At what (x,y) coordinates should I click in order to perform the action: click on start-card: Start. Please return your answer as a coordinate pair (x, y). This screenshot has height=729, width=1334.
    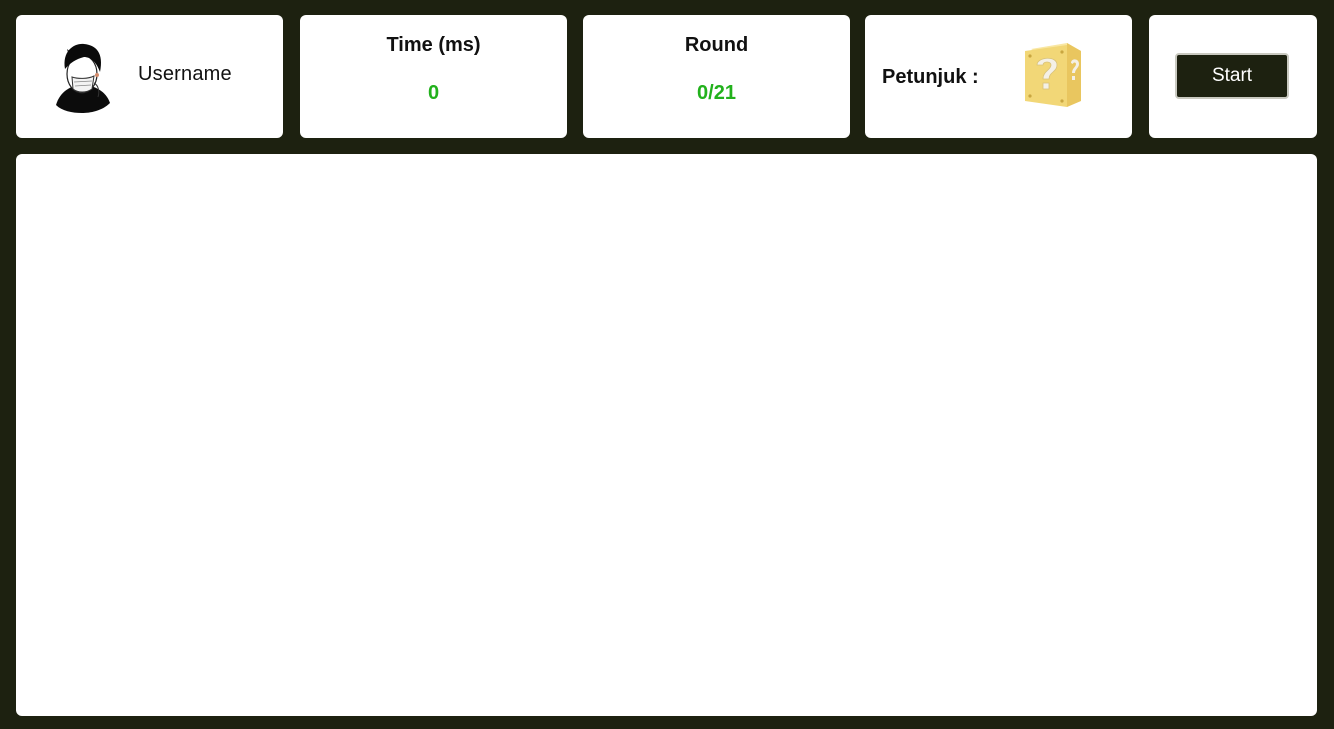
    Looking at the image, I should click on (1233, 76).